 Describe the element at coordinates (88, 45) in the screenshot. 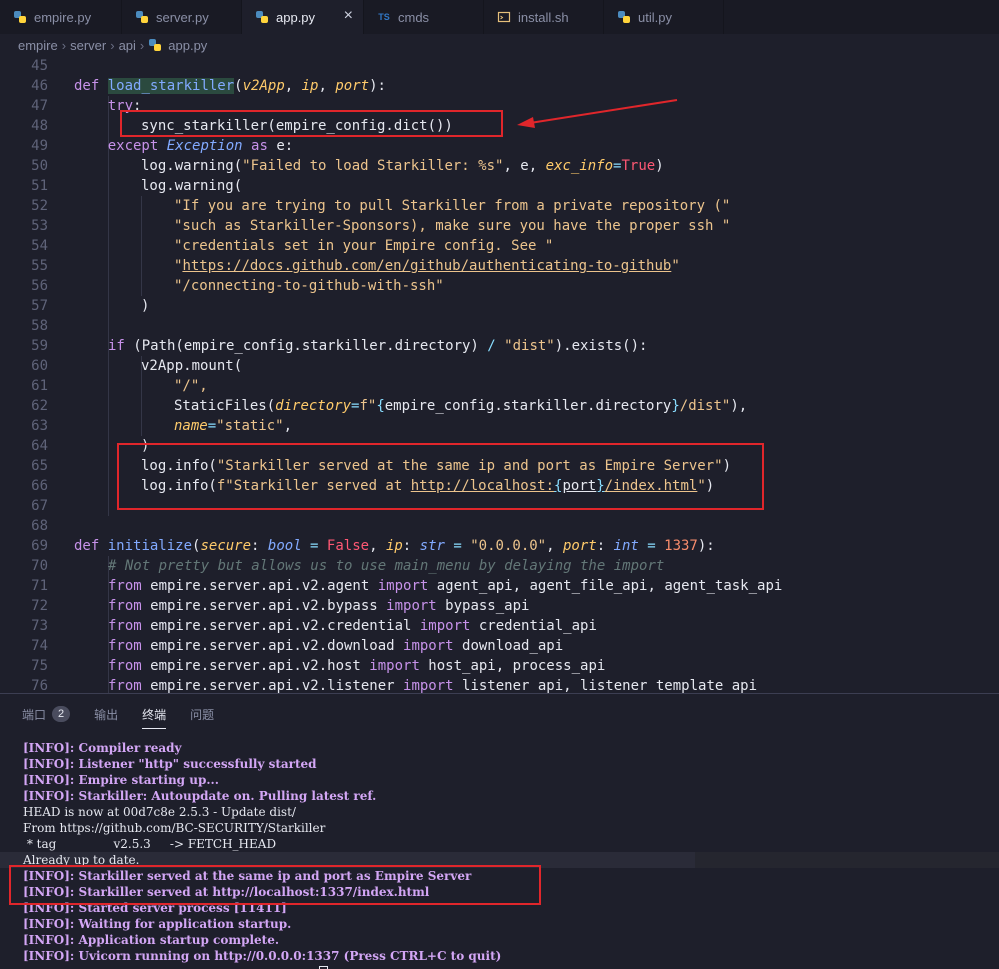

I see `breadcrumb-item: server` at that location.